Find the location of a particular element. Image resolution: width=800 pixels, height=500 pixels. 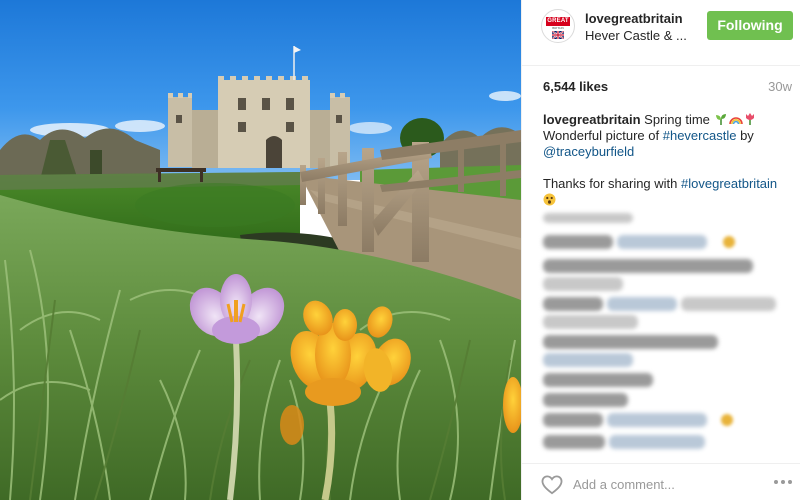

hashtag-lovegreatbritain: #lovegreatbritain is located at coordinates (729, 183).